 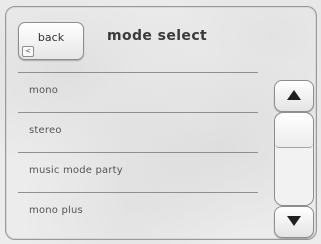 I want to click on list-item-stereo: stereo, so click(x=138, y=131).